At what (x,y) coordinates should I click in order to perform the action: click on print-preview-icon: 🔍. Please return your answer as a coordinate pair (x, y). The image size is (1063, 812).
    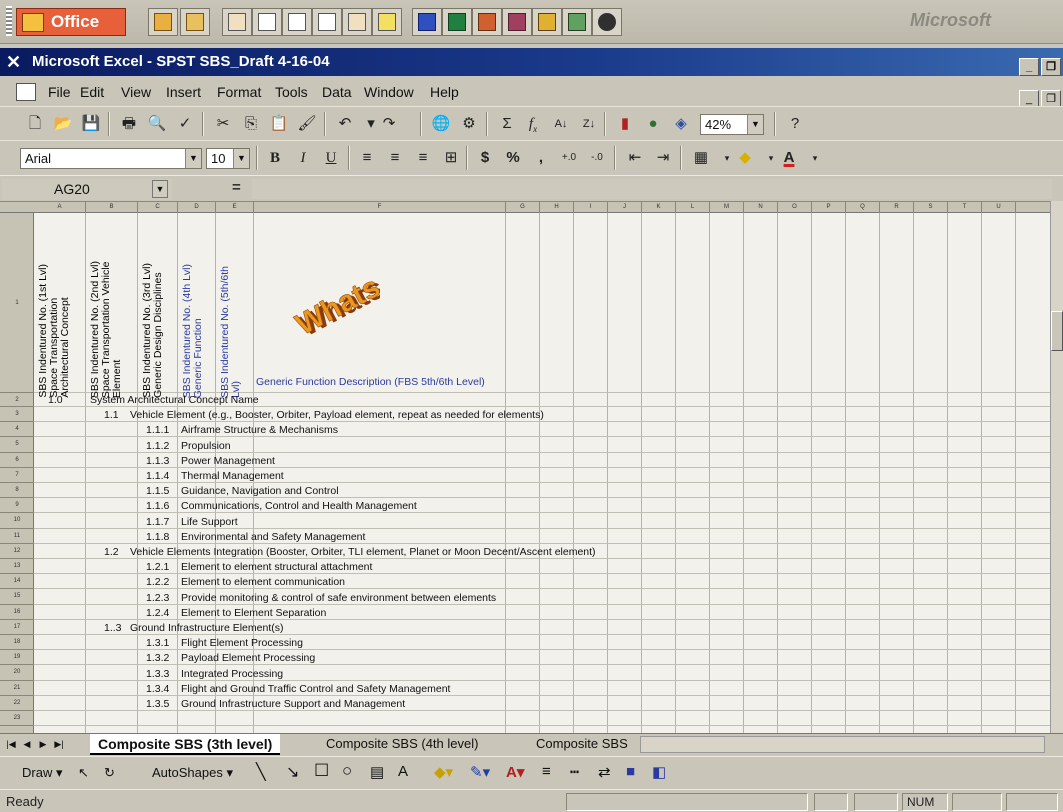
    Looking at the image, I should click on (157, 124).